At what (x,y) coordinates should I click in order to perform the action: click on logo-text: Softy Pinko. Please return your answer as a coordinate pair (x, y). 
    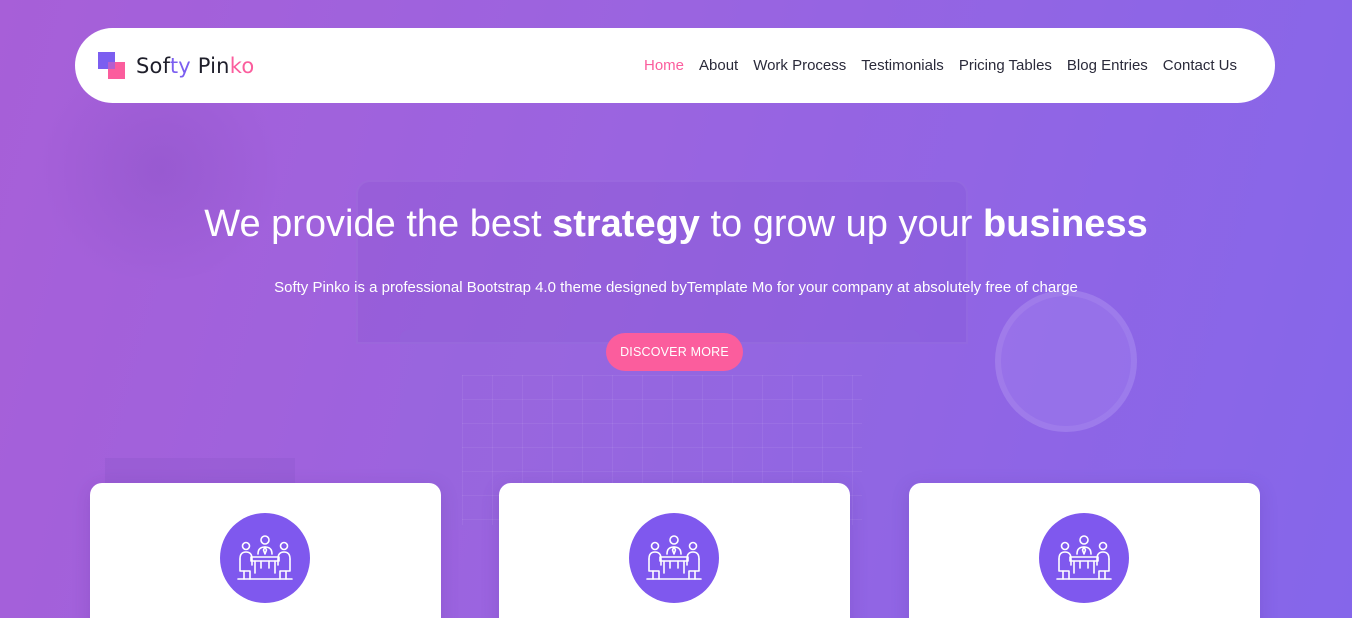
    Looking at the image, I should click on (195, 66).